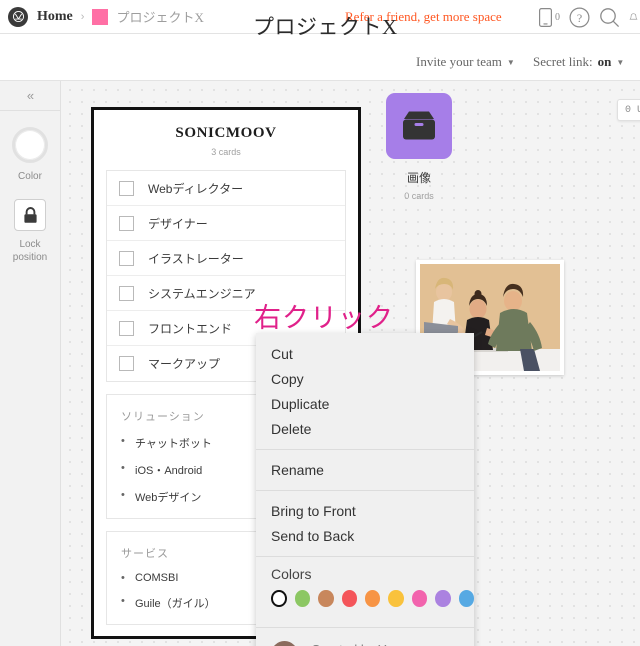 Image resolution: width=640 pixels, height=646 pixels. I want to click on breadcrumb-home-link: Home, so click(55, 17).